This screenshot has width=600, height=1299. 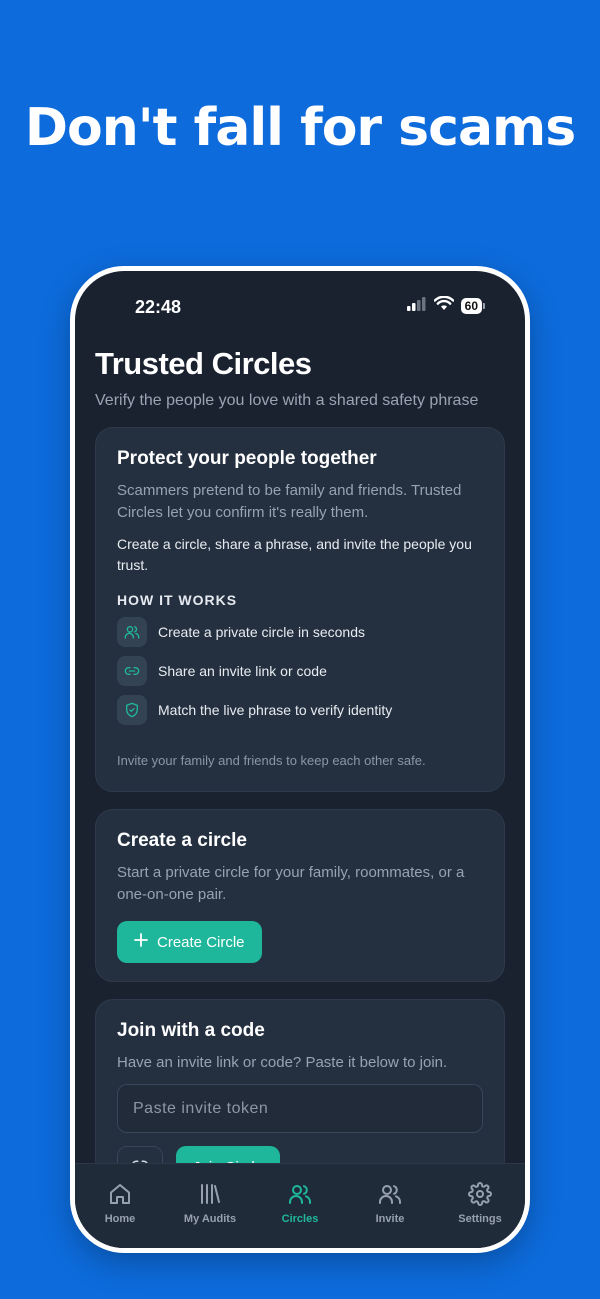 I want to click on signal-icon, so click(x=416, y=306).